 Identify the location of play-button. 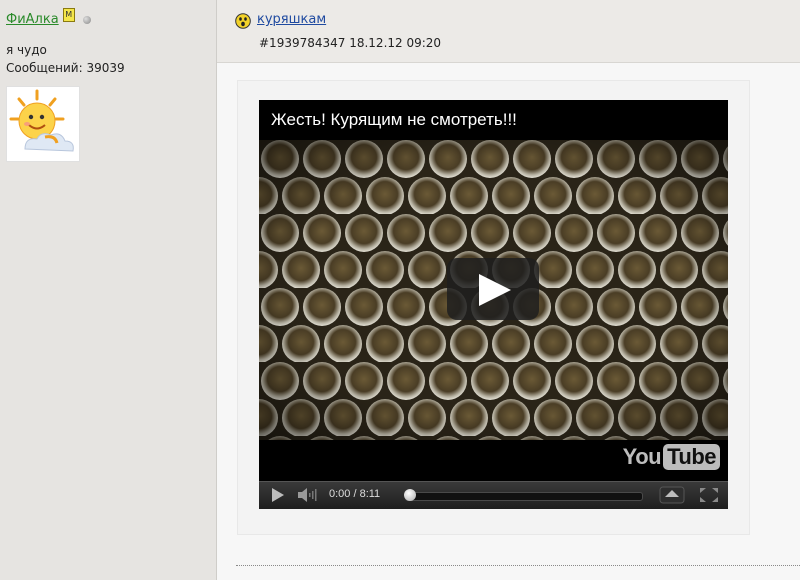
(277, 495).